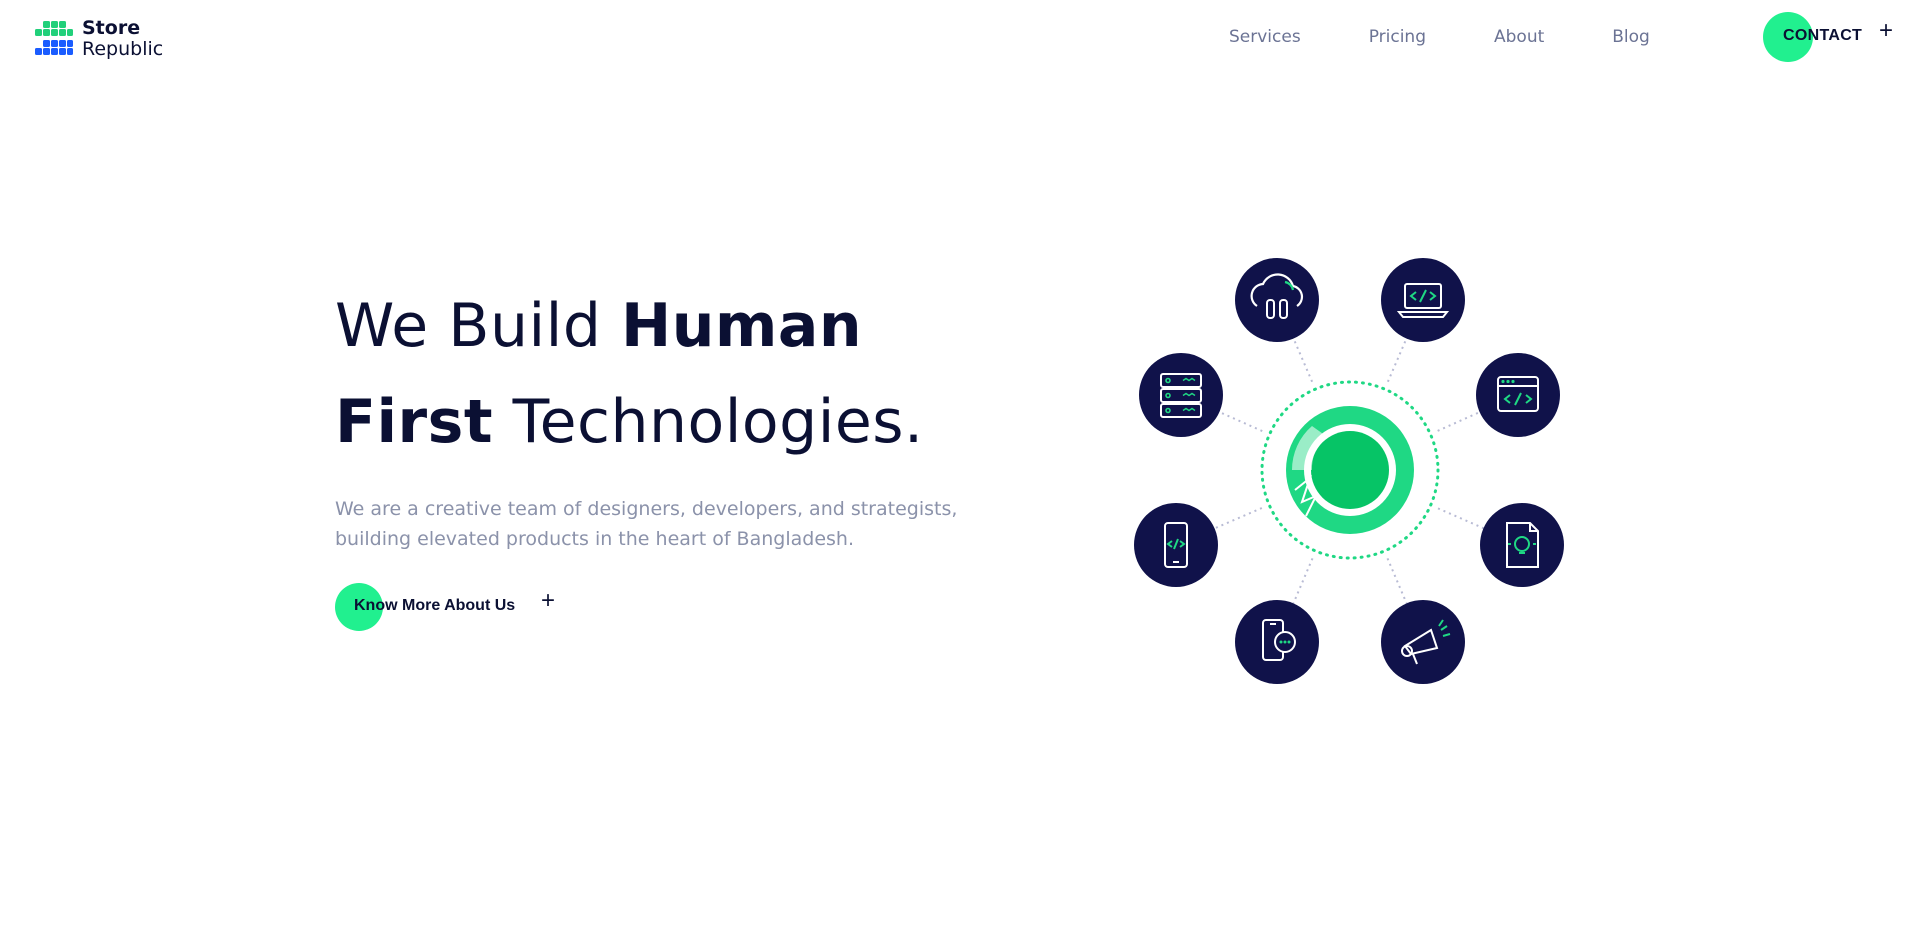  I want to click on browser-code-icon, so click(1518, 395).